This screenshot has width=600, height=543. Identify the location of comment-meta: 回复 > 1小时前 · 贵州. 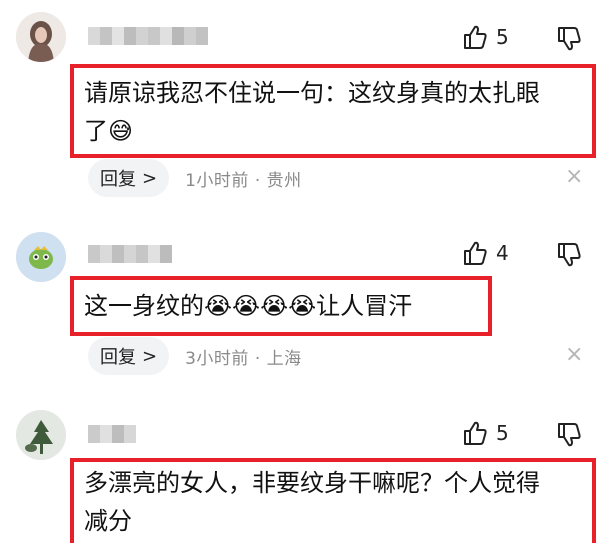
(195, 178).